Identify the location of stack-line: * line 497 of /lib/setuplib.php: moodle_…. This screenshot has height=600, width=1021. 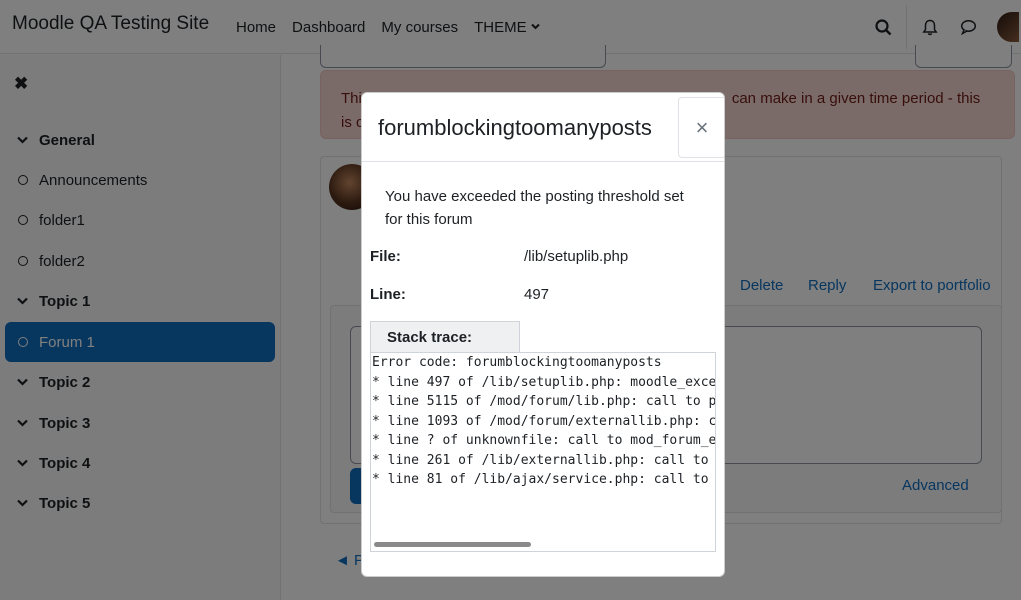
(544, 382).